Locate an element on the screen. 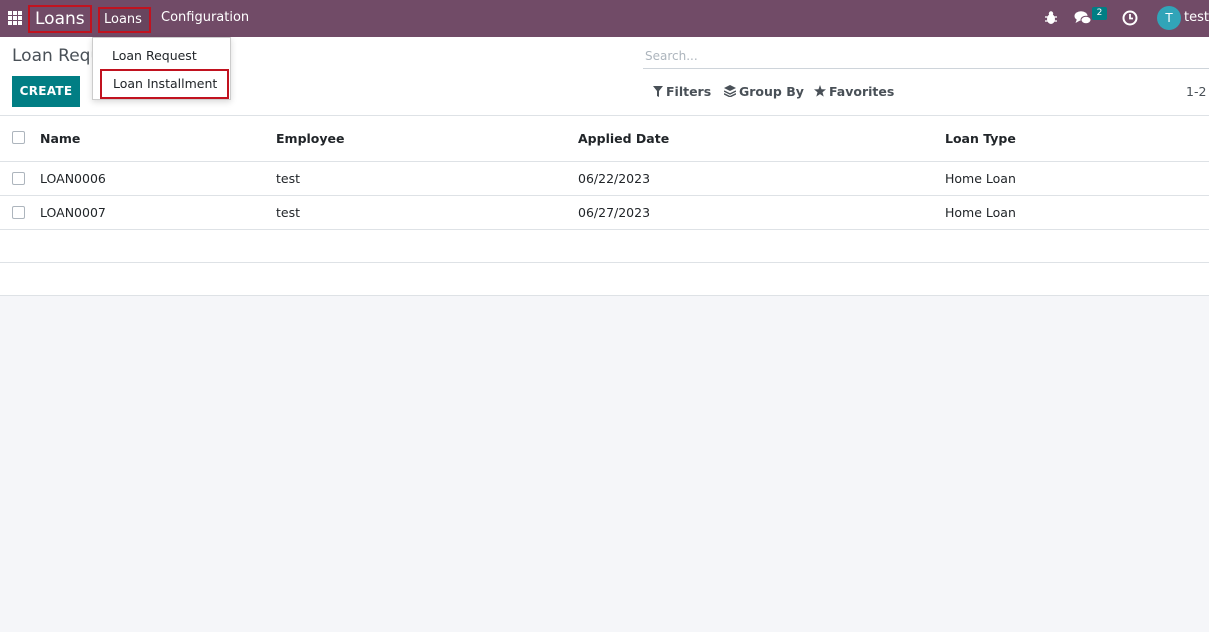  star-icon is located at coordinates (820, 91).